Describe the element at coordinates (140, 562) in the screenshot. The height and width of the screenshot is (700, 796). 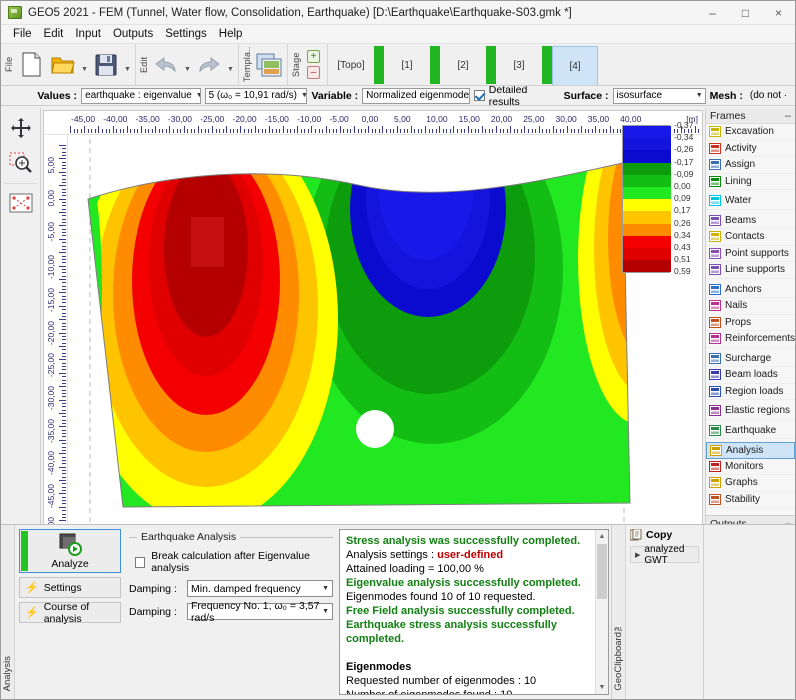
I see `break-calculation-checkbox` at that location.